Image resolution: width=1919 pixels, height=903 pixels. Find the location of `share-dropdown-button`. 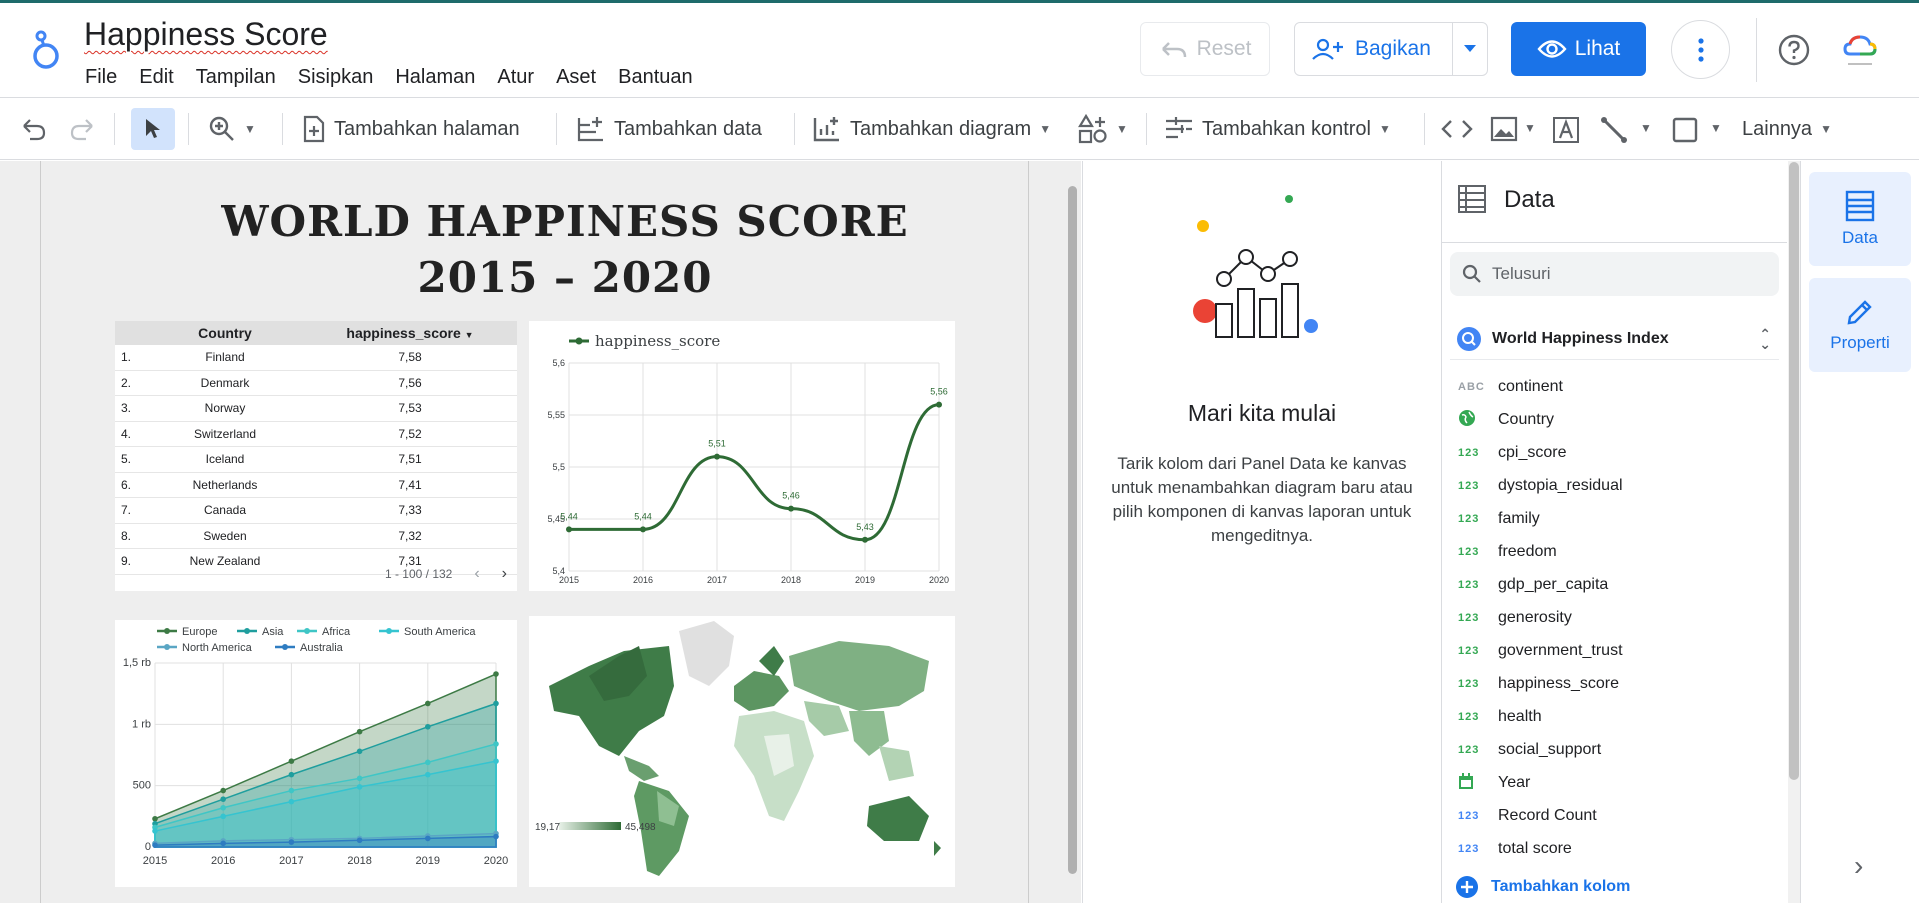

share-dropdown-button is located at coordinates (1470, 49).